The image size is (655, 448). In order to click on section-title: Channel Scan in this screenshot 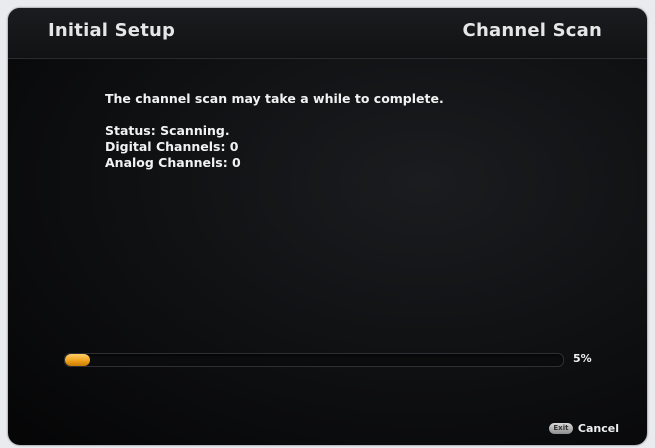, I will do `click(532, 30)`.